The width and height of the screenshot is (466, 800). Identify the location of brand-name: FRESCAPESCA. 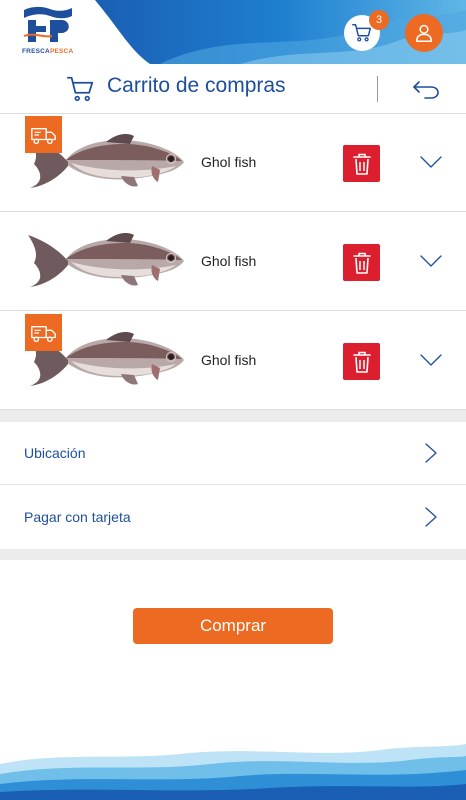
(47, 51).